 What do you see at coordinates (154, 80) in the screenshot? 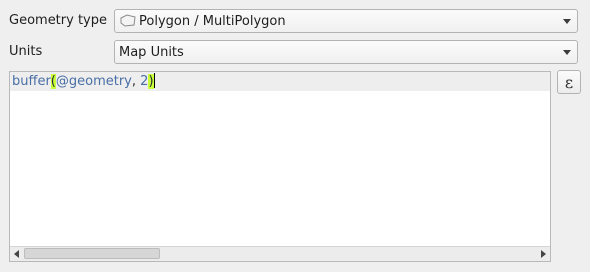
I see `text-caret` at bounding box center [154, 80].